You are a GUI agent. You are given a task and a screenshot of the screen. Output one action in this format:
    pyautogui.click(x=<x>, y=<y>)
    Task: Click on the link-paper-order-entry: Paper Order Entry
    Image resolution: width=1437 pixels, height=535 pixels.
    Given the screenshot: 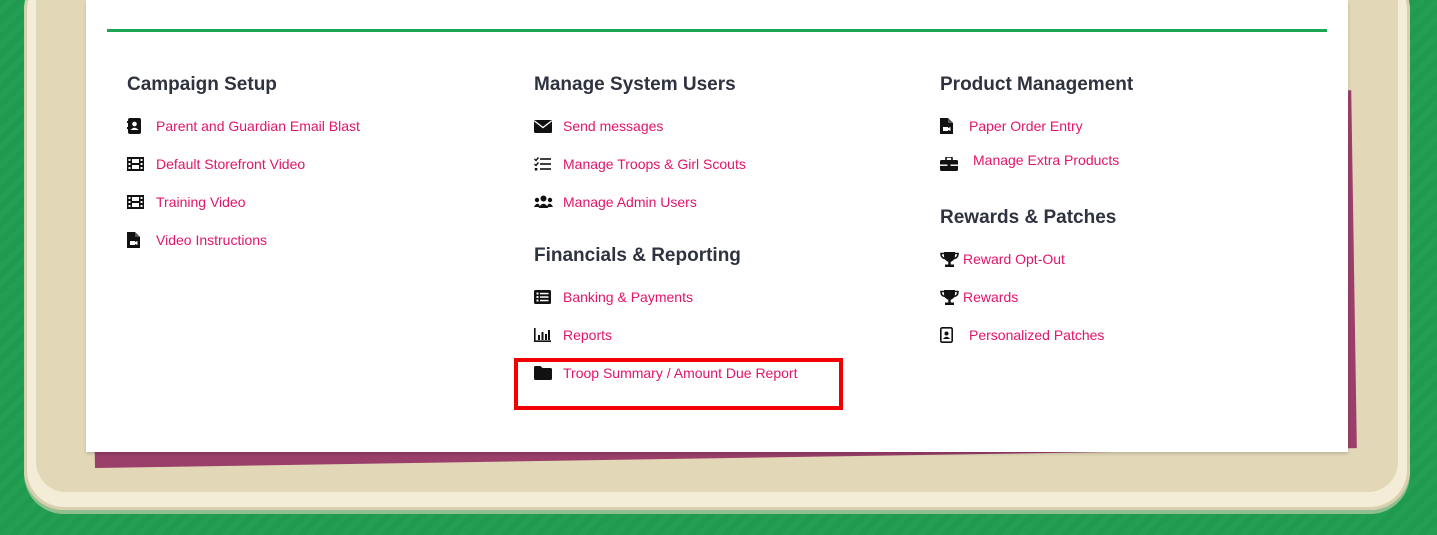 What is the action you would take?
    pyautogui.click(x=1036, y=126)
    